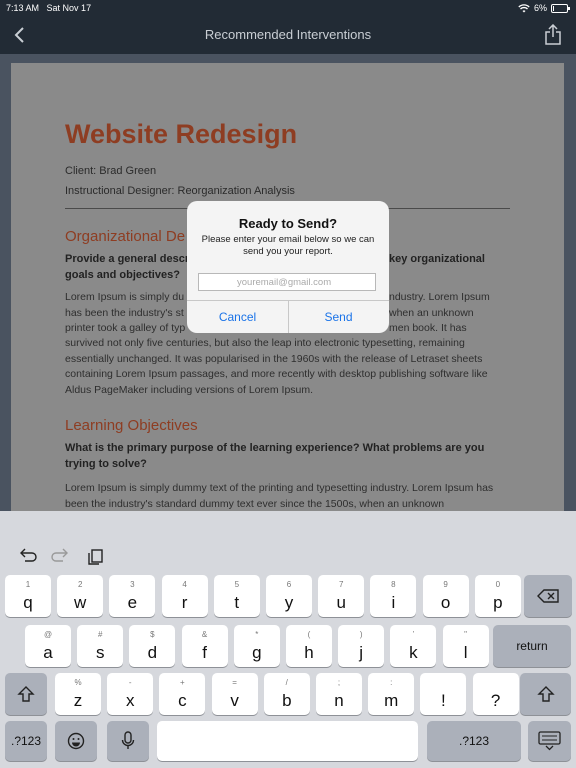 Image resolution: width=576 pixels, height=768 pixels. Describe the element at coordinates (78, 700) in the screenshot. I see `key-label: z` at that location.